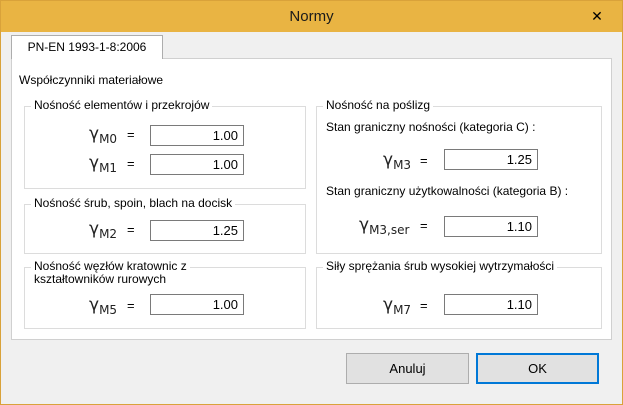 The height and width of the screenshot is (405, 623). What do you see at coordinates (103, 230) in the screenshot?
I see `gamma-m2-symbol: γM2` at bounding box center [103, 230].